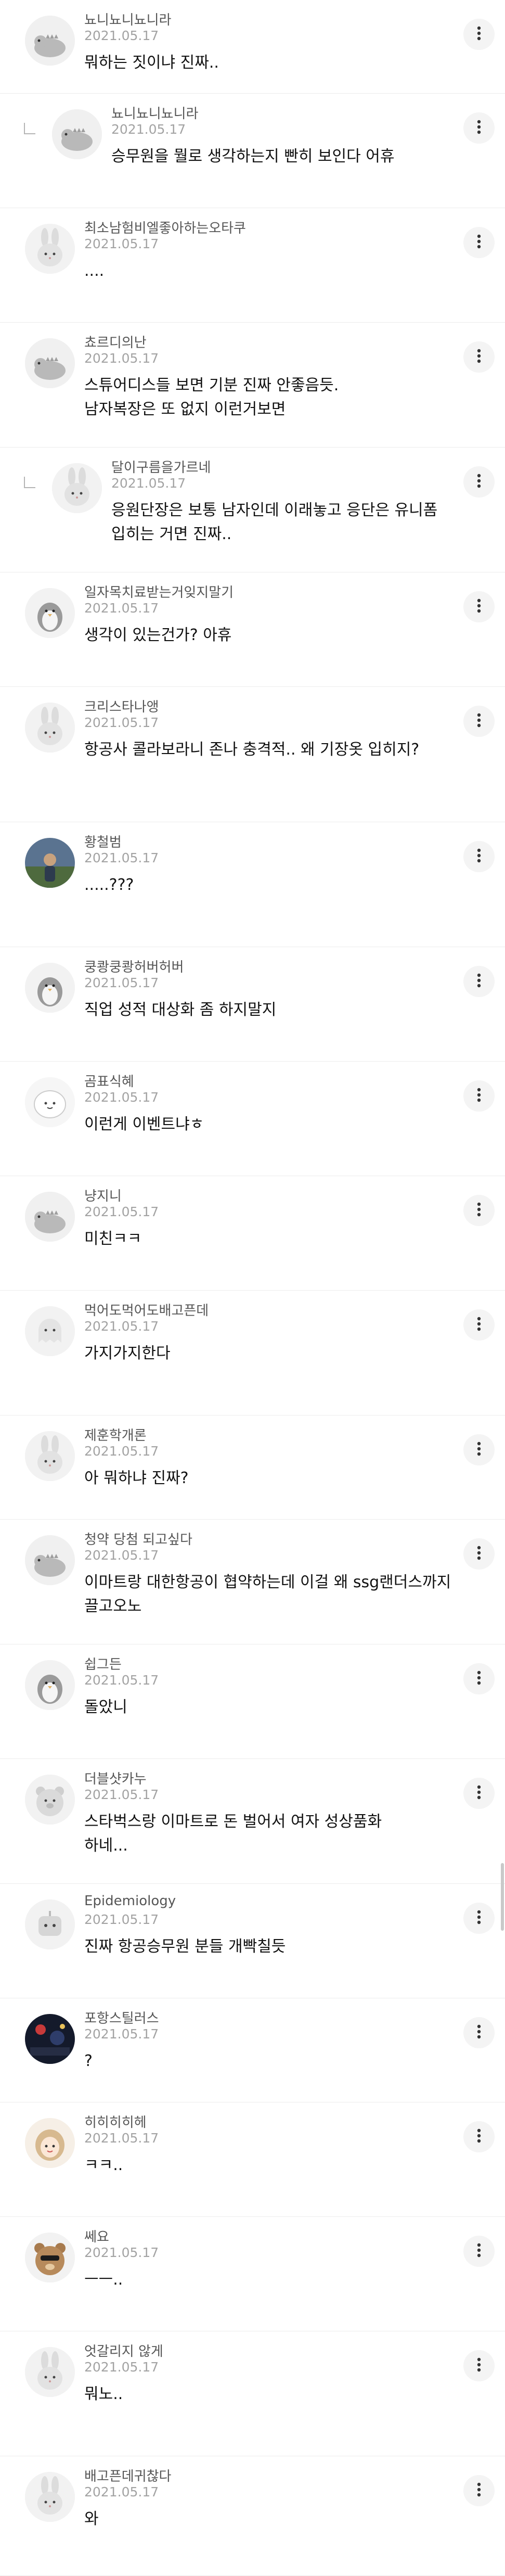 The height and width of the screenshot is (2576, 505). What do you see at coordinates (127, 2475) in the screenshot?
I see `comment-nickname: 배고픈데귀찮다` at bounding box center [127, 2475].